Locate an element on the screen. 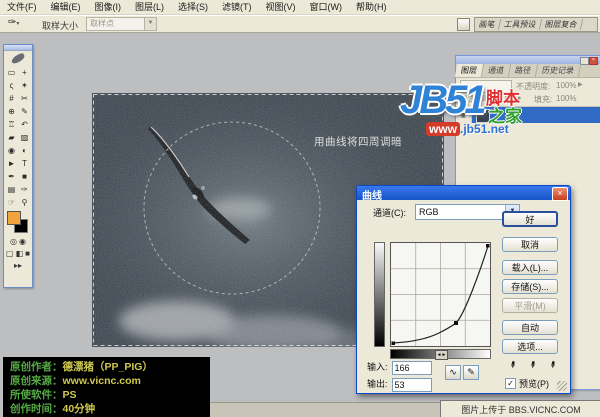 Image resolution: width=600 pixels, height=417 pixels. tool-healing-brush-icon: ⊕ is located at coordinates (11, 111).